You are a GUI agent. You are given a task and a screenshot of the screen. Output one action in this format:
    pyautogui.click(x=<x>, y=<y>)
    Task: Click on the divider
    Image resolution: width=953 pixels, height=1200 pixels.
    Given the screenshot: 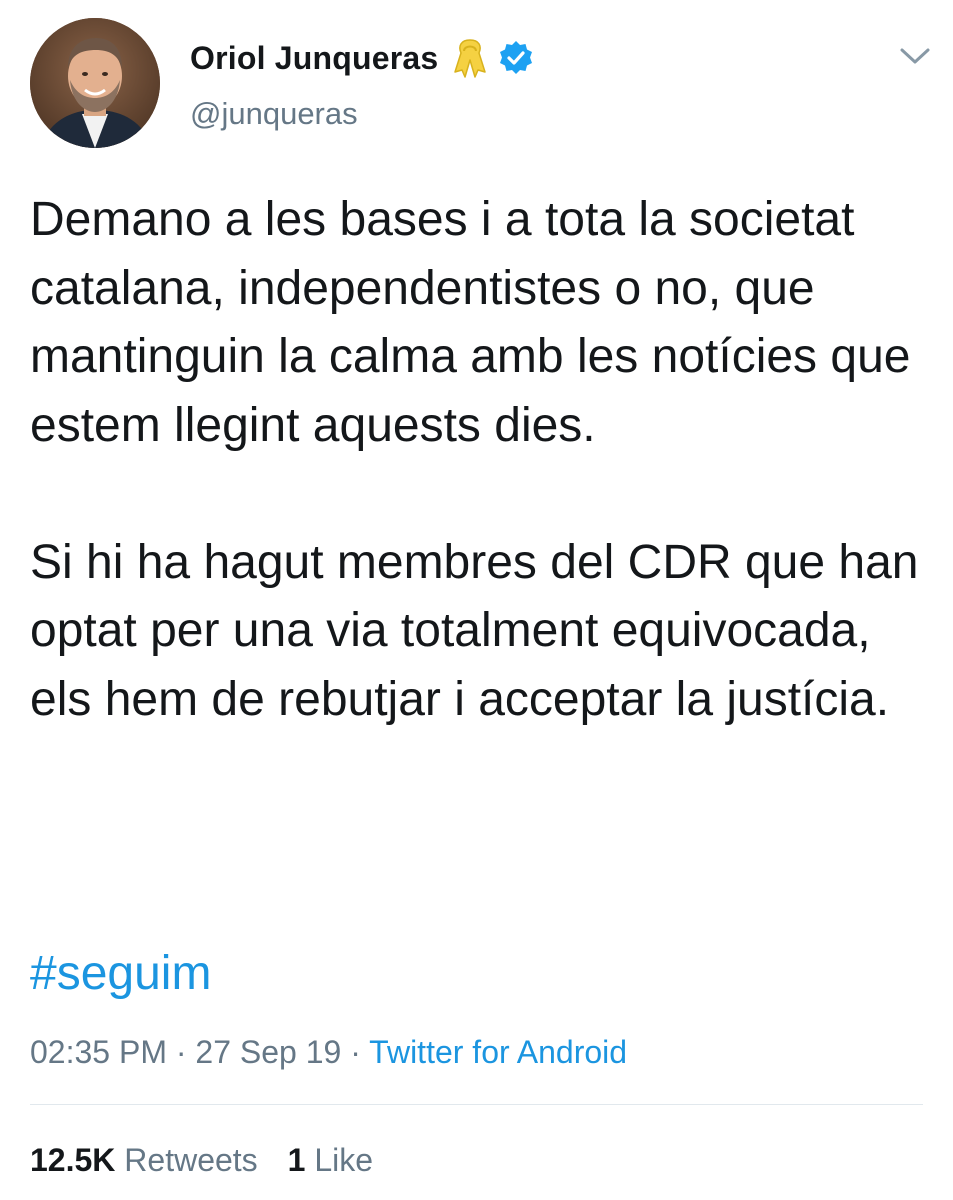 What is the action you would take?
    pyautogui.click(x=476, y=1104)
    